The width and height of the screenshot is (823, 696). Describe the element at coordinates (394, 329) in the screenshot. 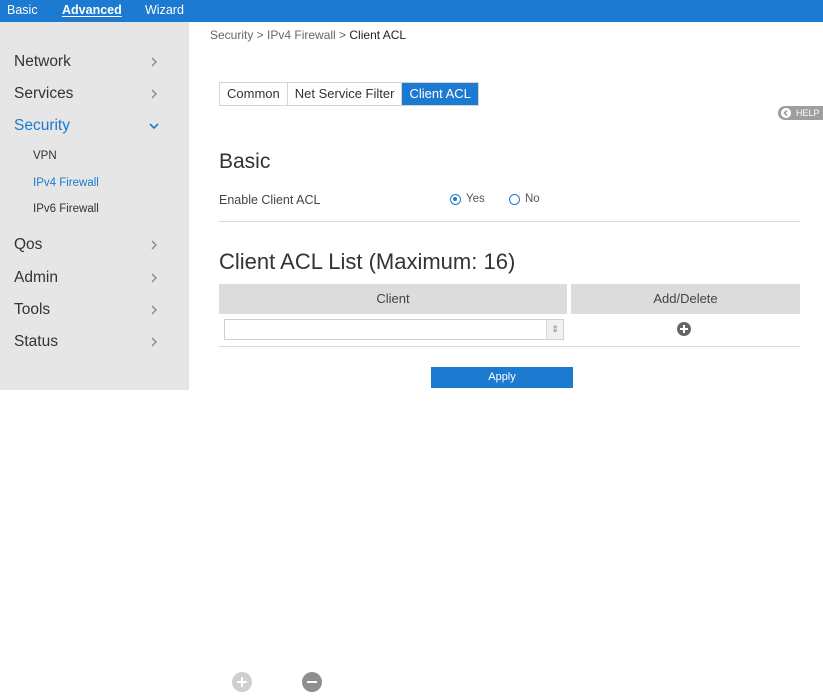

I see `client-select-input: ⇕` at that location.